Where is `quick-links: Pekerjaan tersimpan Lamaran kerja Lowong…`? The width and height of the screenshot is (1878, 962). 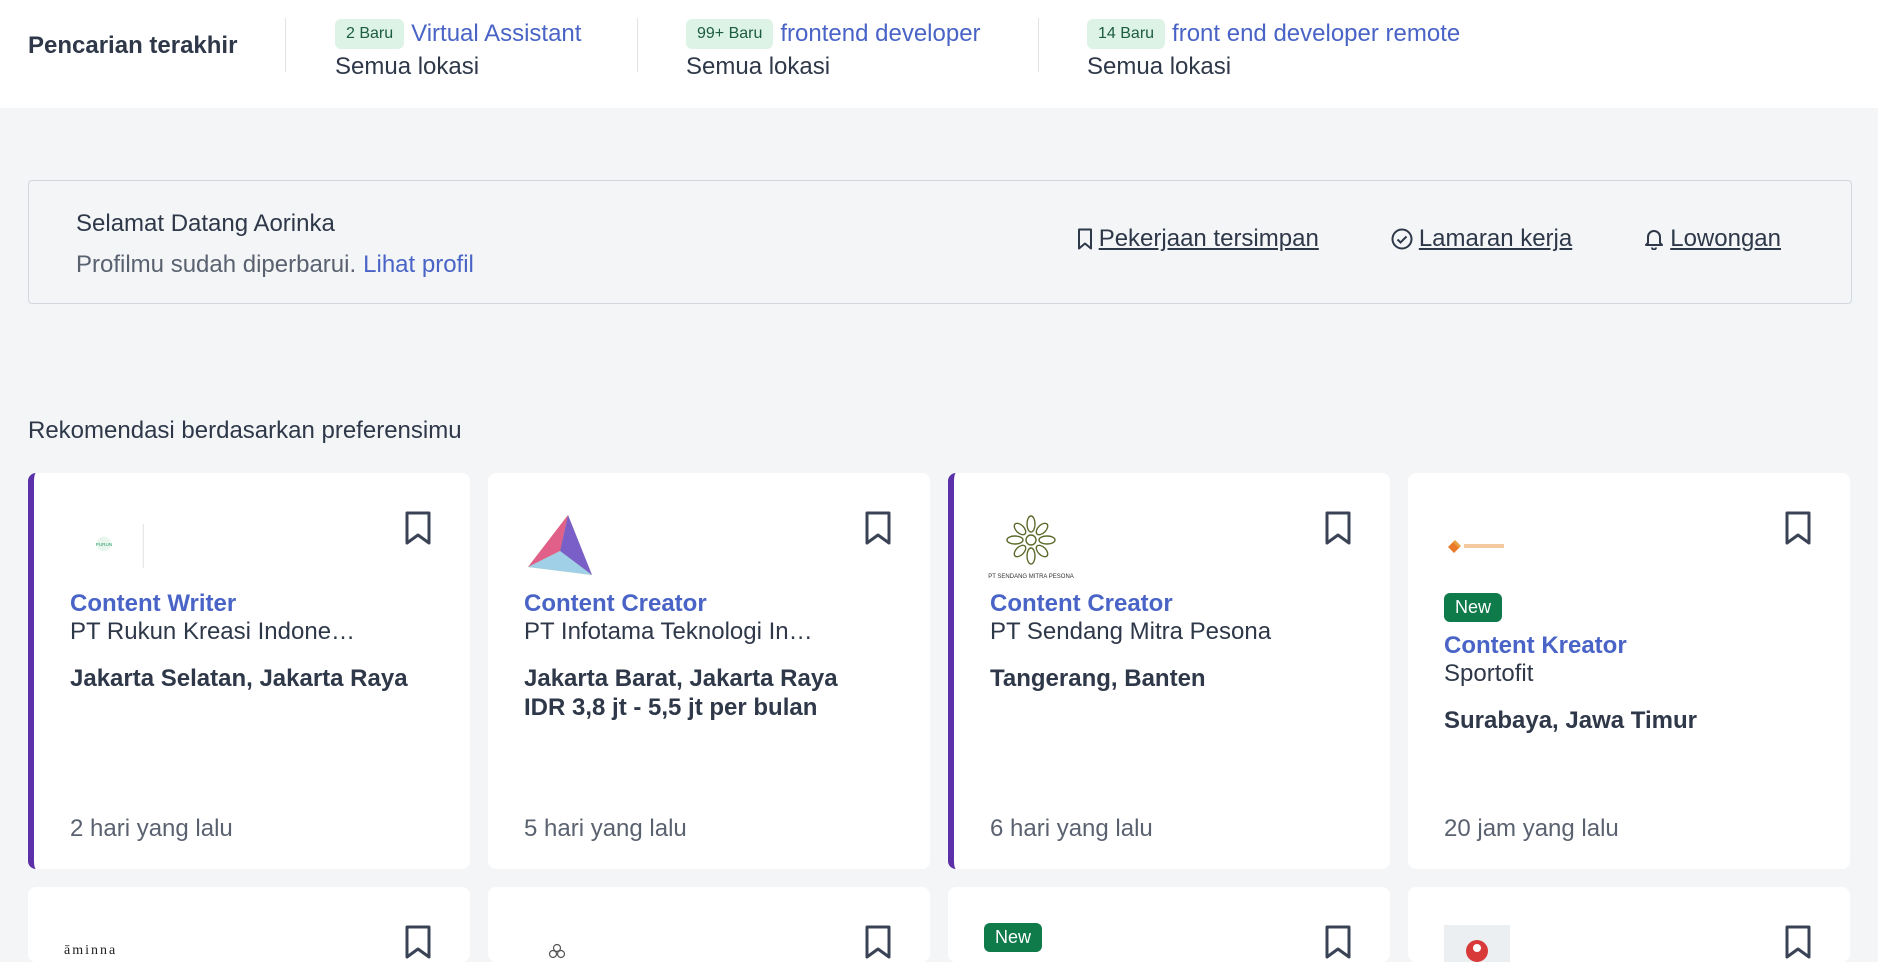 quick-links: Pekerjaan tersimpan Lamaran kerja Lowong… is located at coordinates (1393, 239).